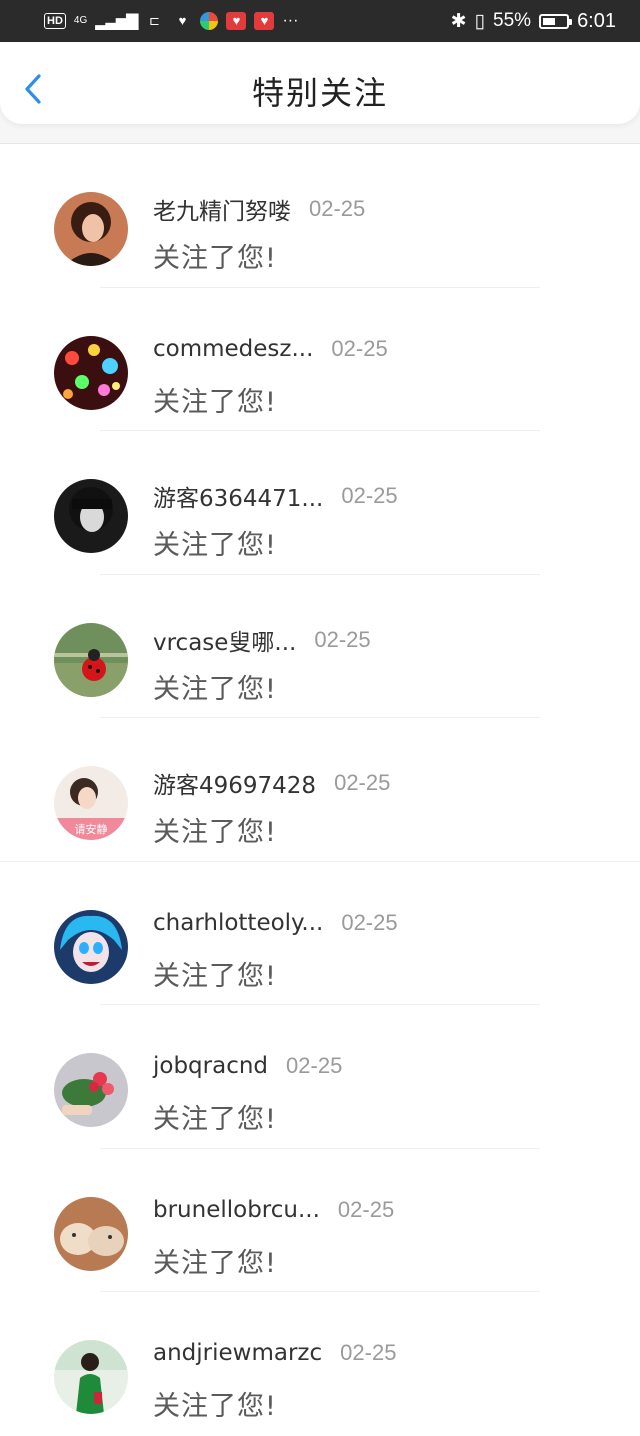 This screenshot has width=640, height=1436. What do you see at coordinates (91, 1090) in the screenshot?
I see `avatar-flower-bouquet` at bounding box center [91, 1090].